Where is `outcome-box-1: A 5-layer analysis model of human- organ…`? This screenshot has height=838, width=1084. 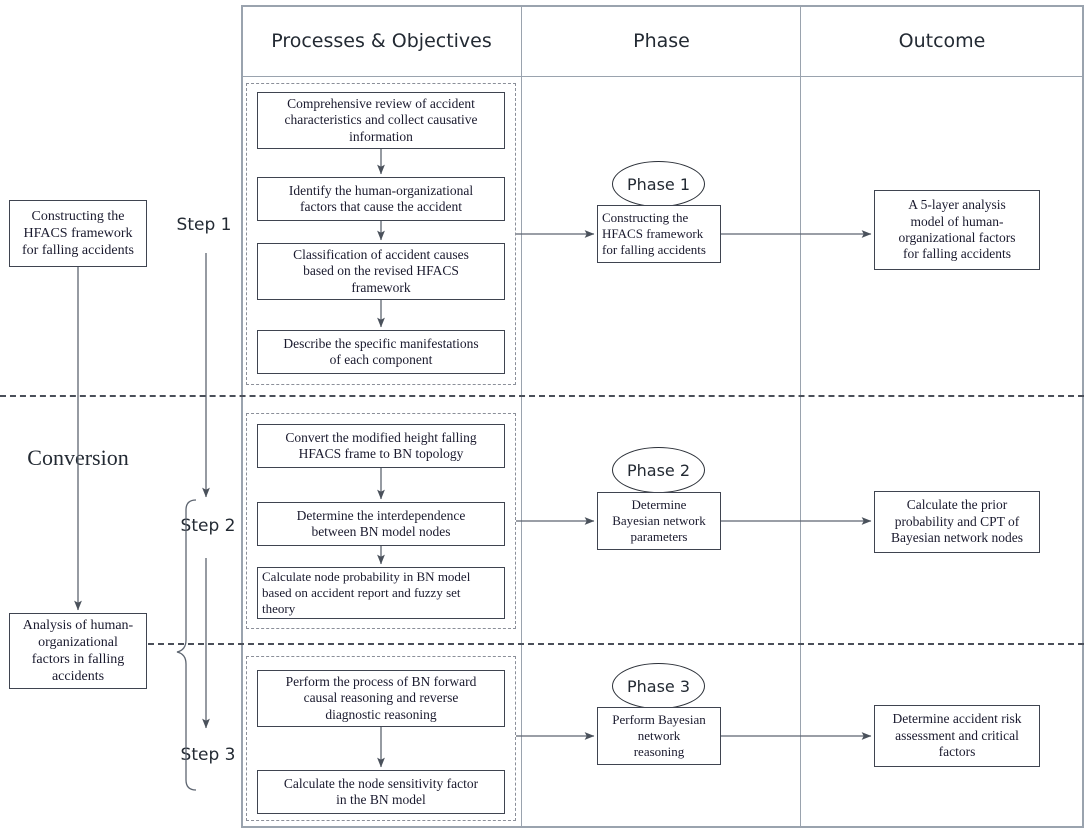
outcome-box-1: A 5-layer analysis model of human- organ… is located at coordinates (957, 230).